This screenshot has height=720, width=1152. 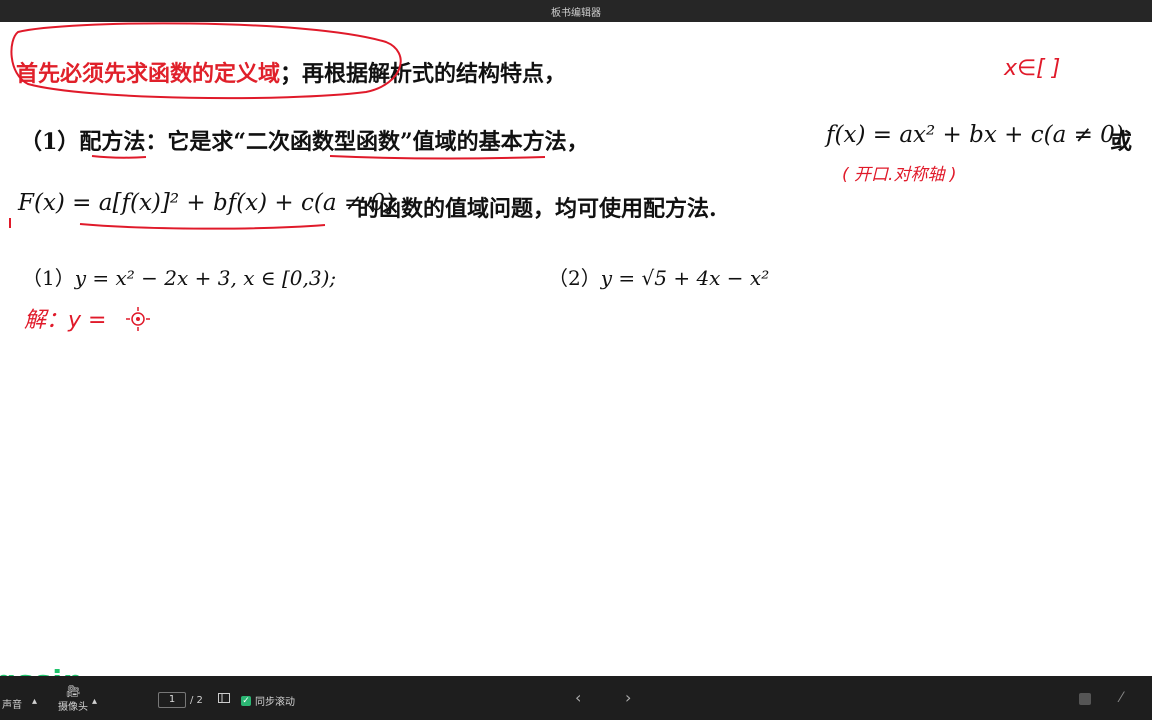 I want to click on sound-dropdown-icon: ▴, so click(x=34, y=701).